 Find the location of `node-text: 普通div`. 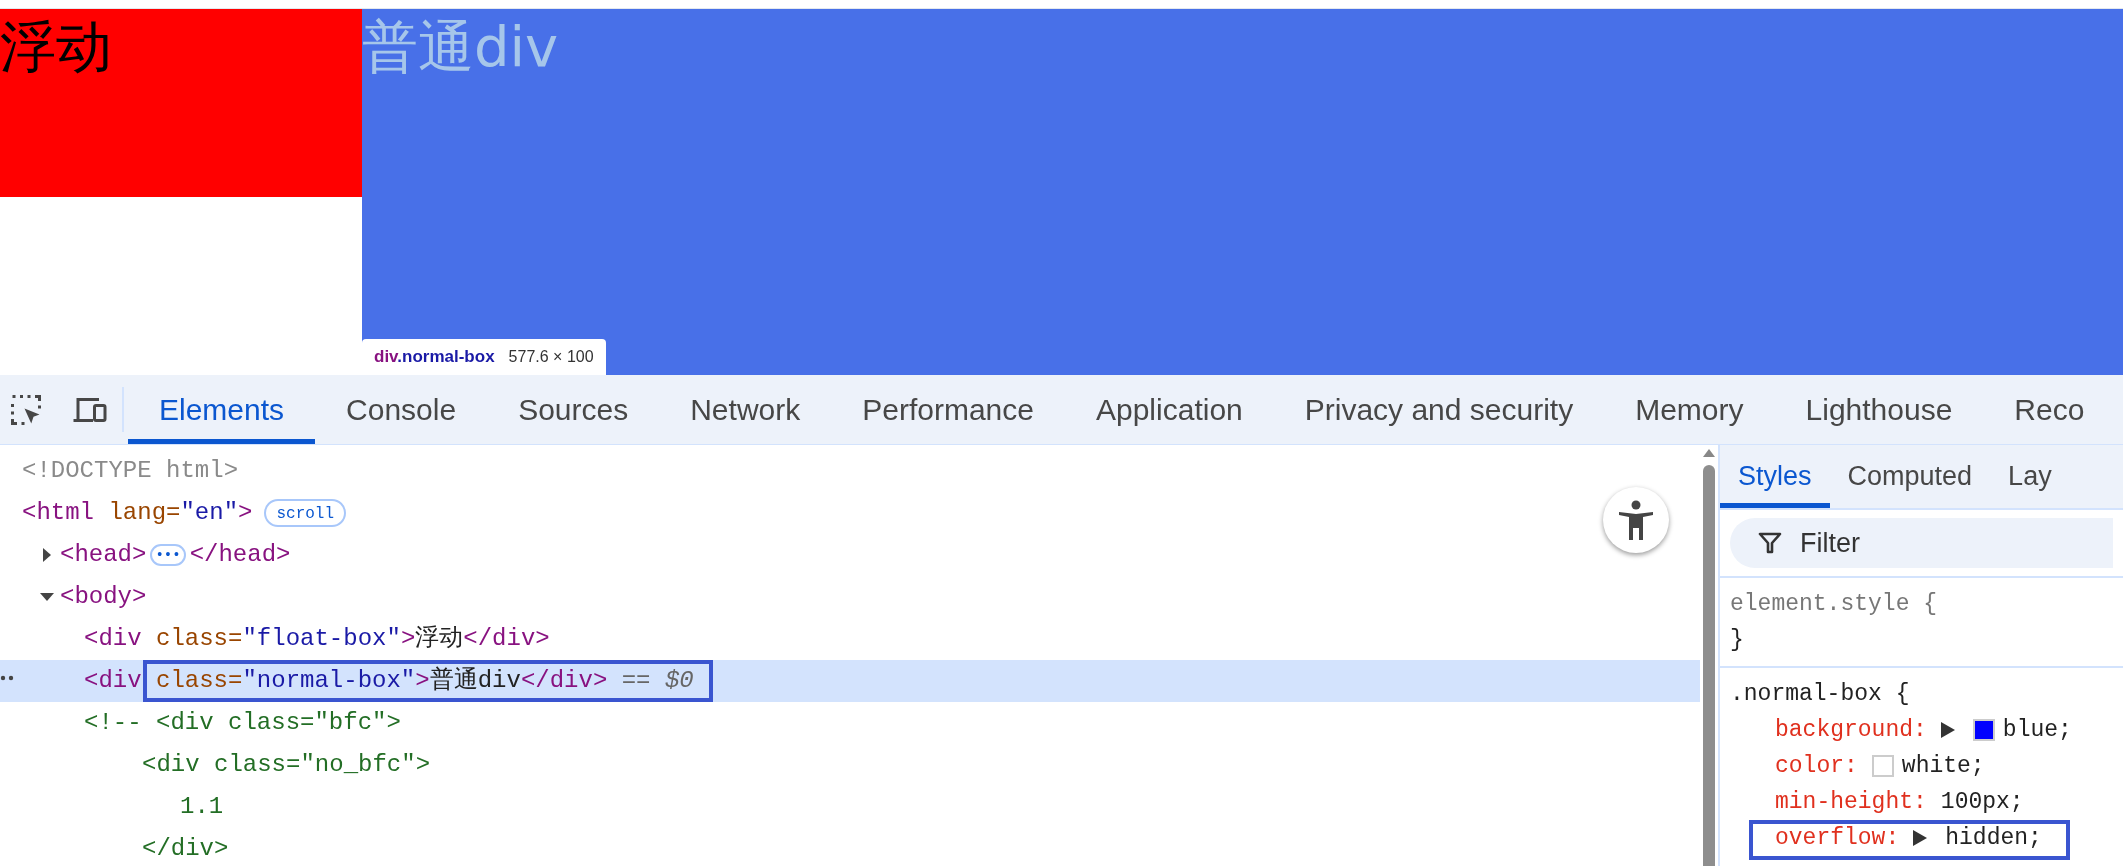

node-text: 普通div is located at coordinates (475, 680).